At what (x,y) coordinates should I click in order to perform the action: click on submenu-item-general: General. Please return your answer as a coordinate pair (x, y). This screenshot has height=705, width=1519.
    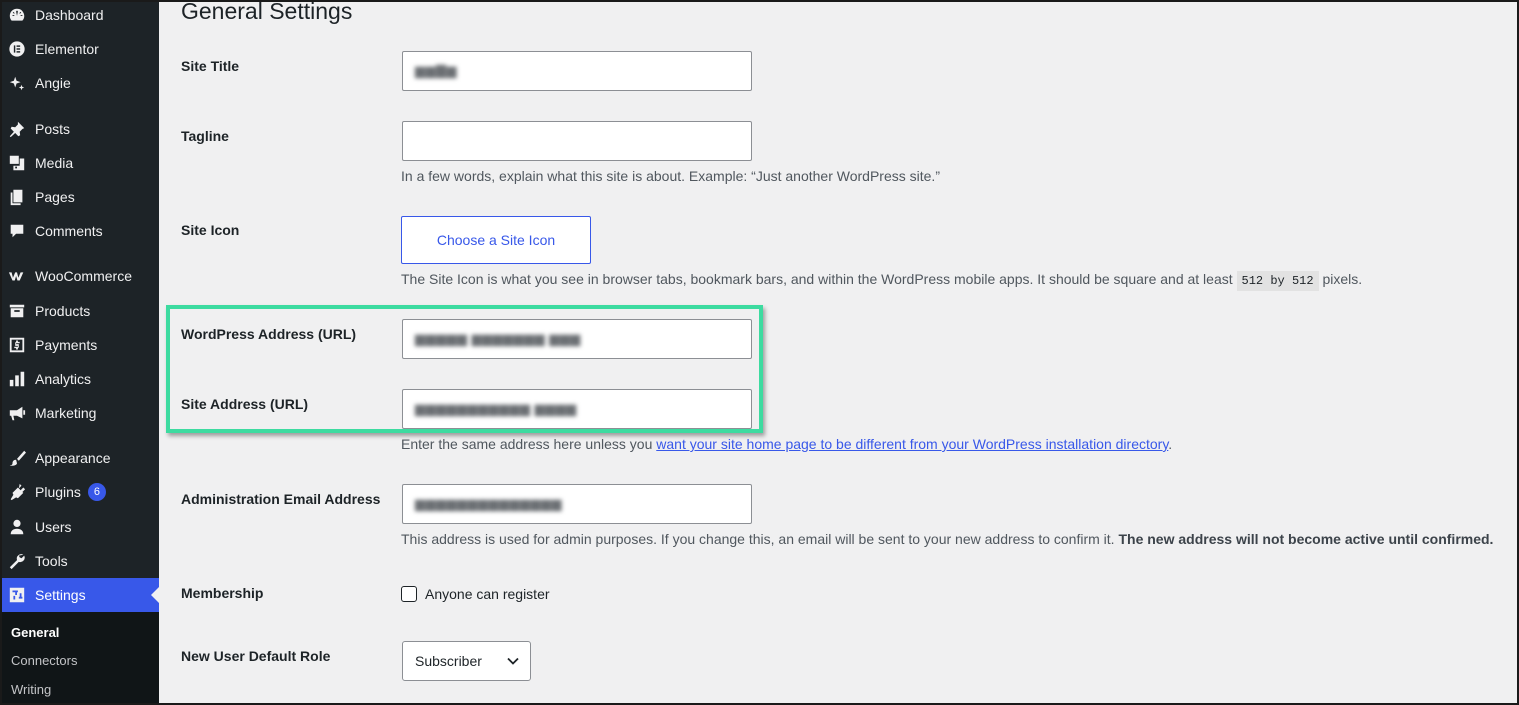
    Looking at the image, I should click on (35, 632).